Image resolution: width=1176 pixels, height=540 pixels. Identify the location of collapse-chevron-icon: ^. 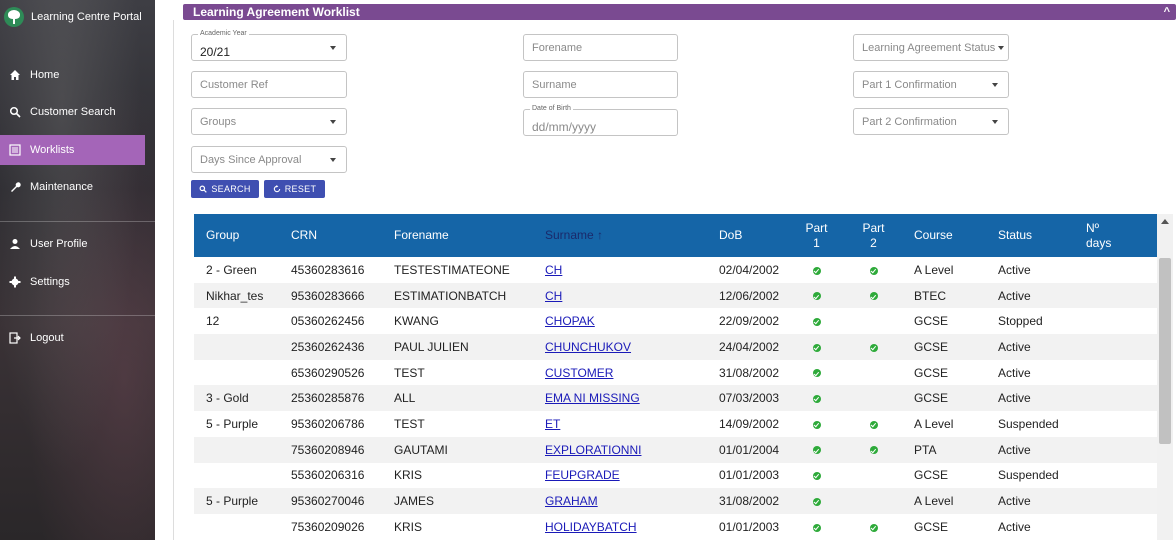
(1167, 12).